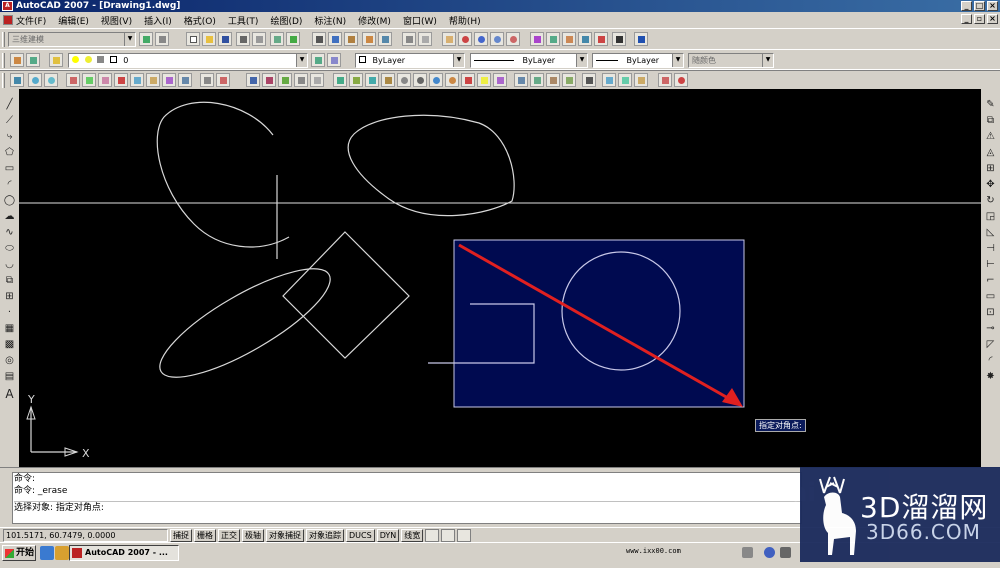 The image size is (1000, 568). Describe the element at coordinates (990, 264) in the screenshot. I see `extend-icon: ⊢` at that location.